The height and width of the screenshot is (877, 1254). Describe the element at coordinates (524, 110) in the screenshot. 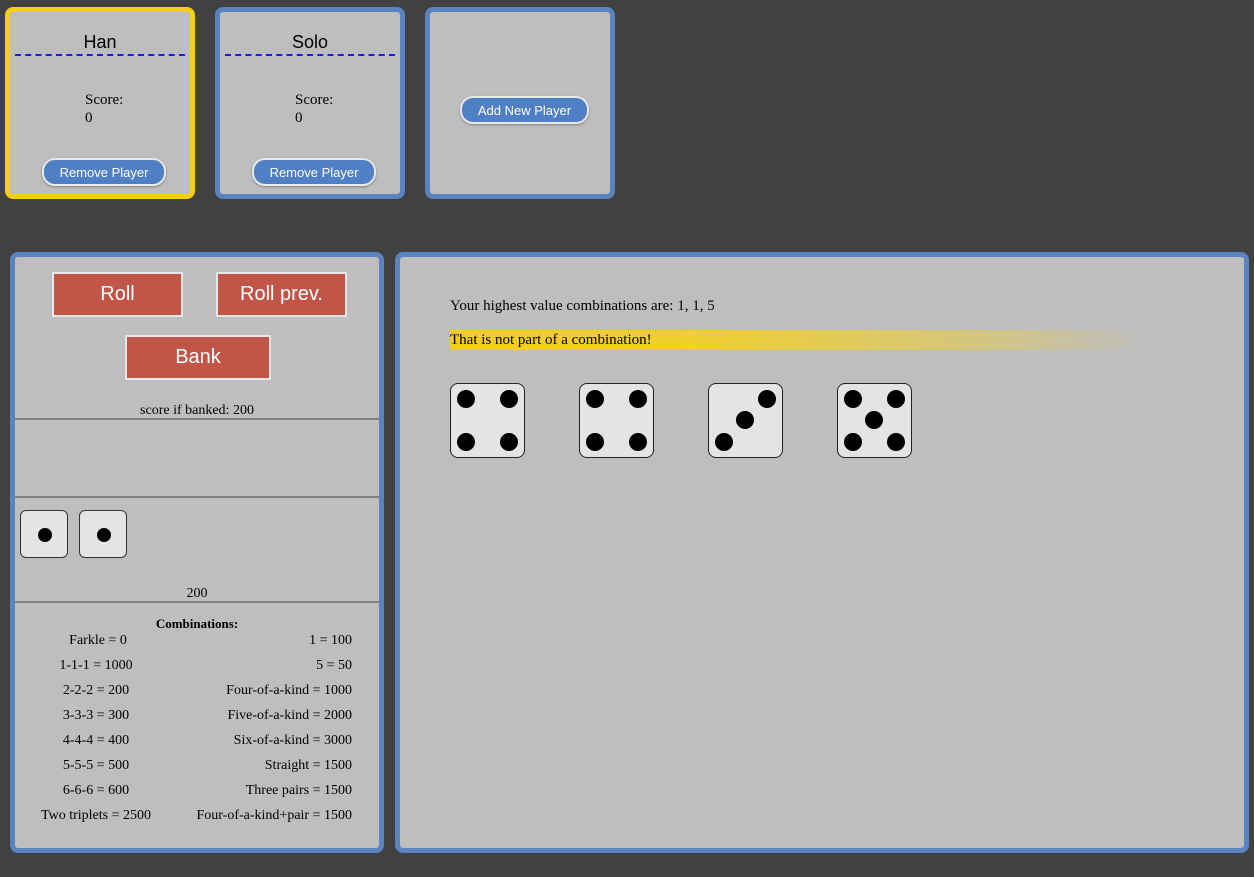

I see `add-new-player-button: Add New Player` at that location.